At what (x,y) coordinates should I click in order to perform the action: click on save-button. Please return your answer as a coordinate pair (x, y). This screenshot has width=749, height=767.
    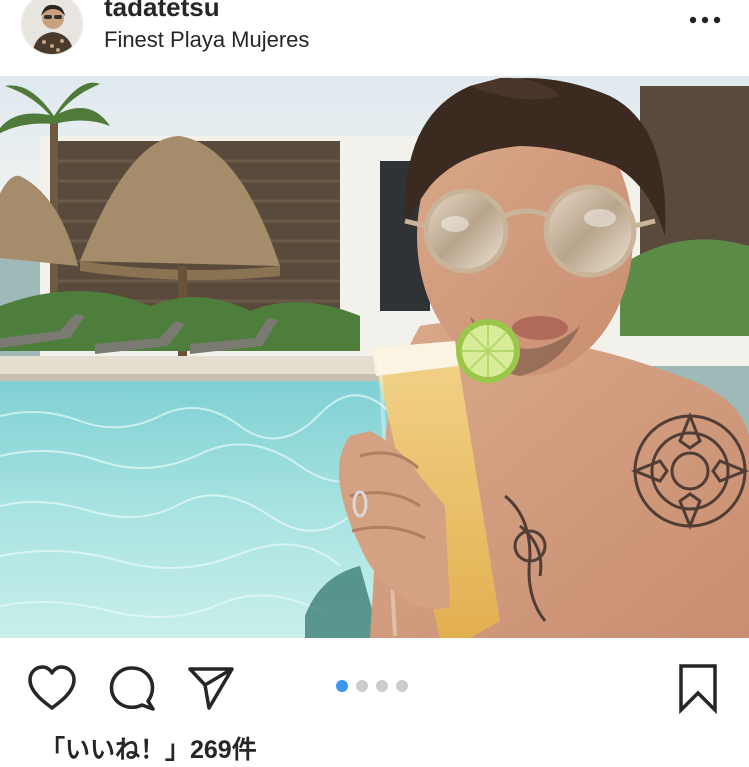
    Looking at the image, I should click on (698, 688).